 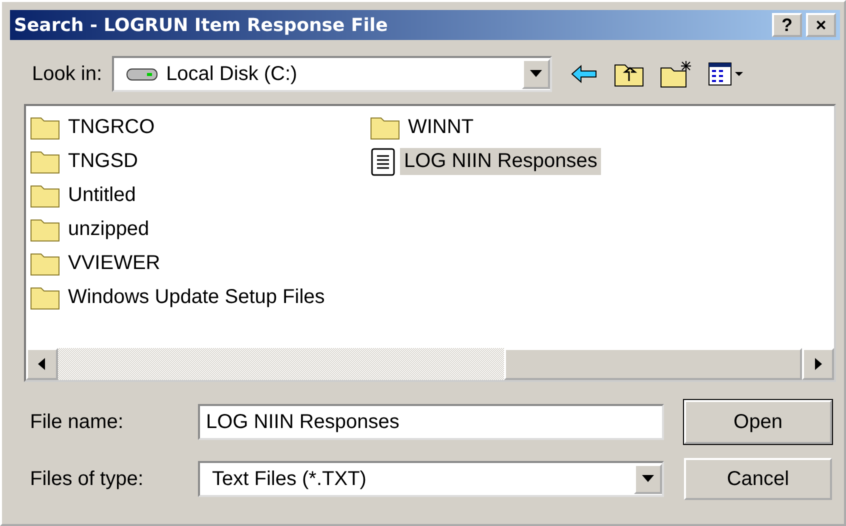 I want to click on look-in-dropdown: Local Disk (C:), so click(x=332, y=74).